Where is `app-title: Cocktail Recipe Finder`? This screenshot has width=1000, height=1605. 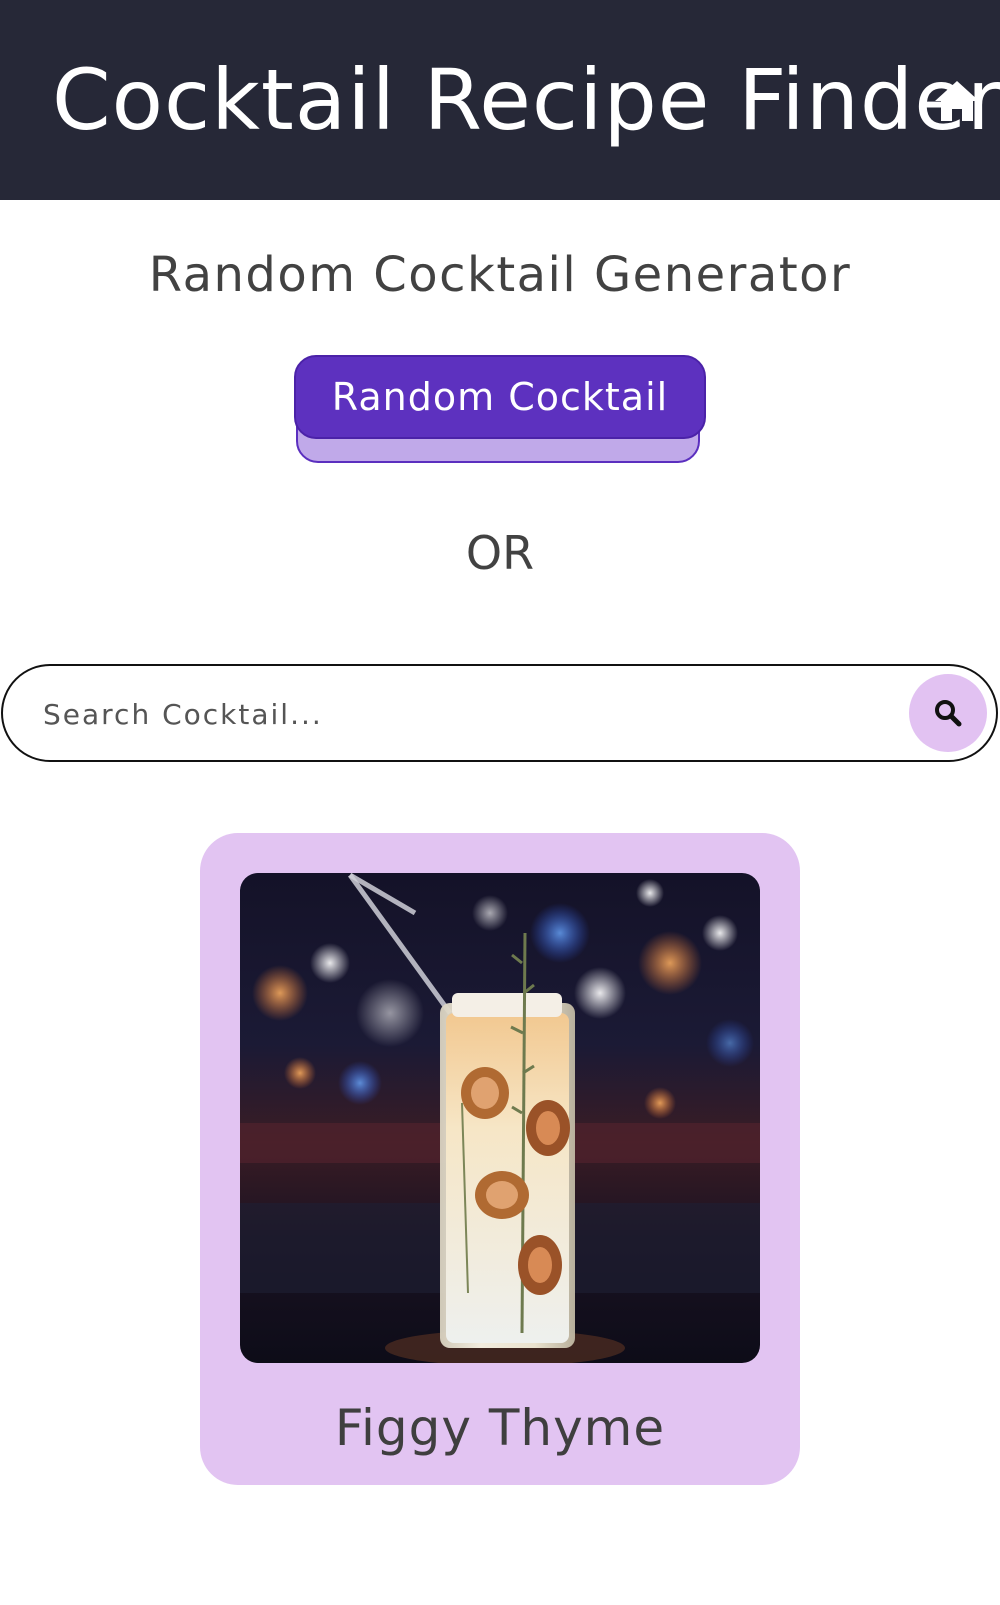 app-title: Cocktail Recipe Finder is located at coordinates (526, 100).